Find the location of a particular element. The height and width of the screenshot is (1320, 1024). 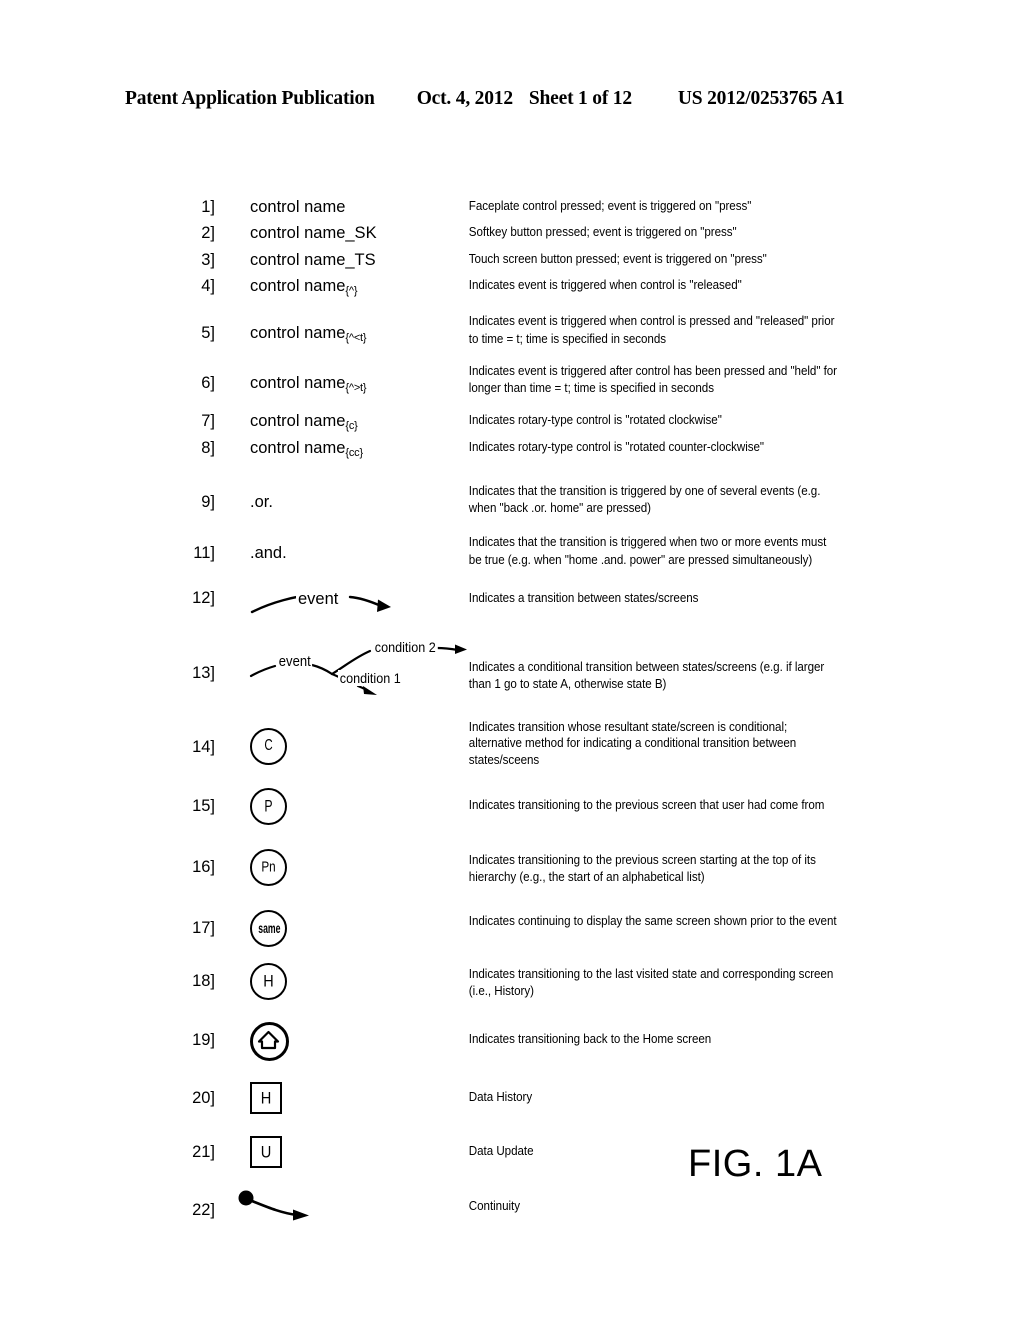

control-name-text: control name{^<t} is located at coordinates (308, 334).